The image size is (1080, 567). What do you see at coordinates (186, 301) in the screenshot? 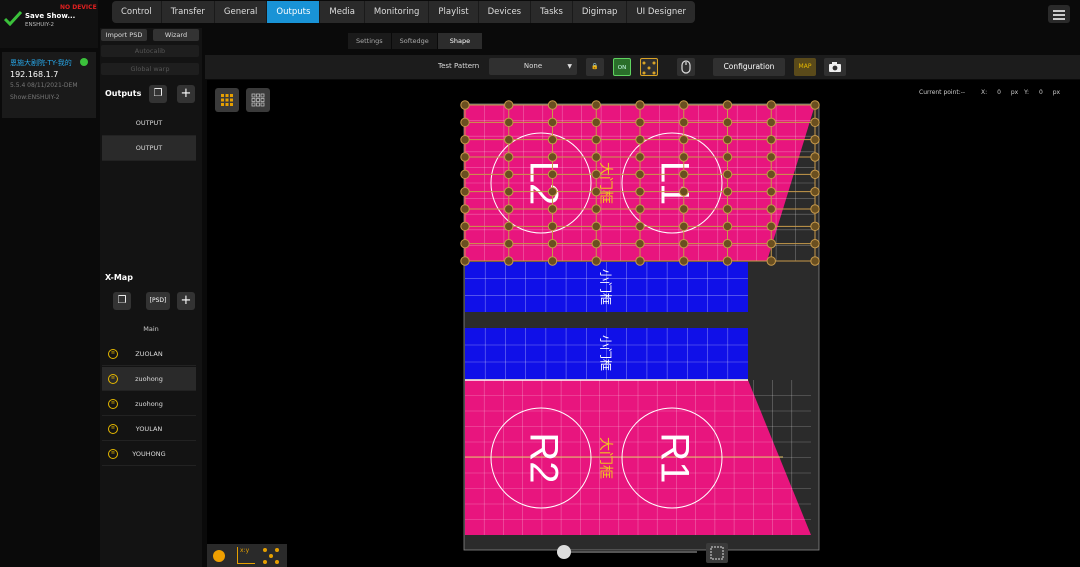
I see `add-xmap-icon: +` at bounding box center [186, 301].